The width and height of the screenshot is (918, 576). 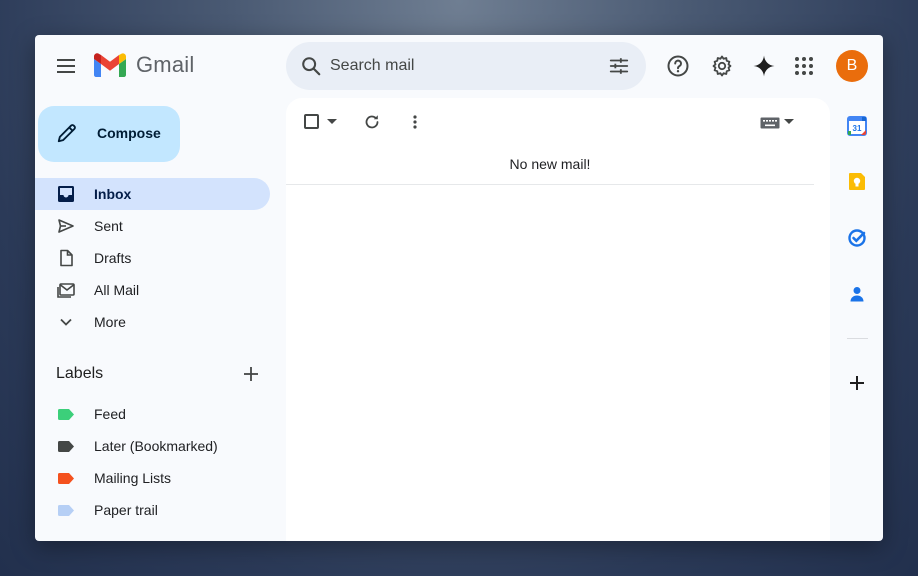 I want to click on label-name: Paper trail, so click(x=126, y=510).